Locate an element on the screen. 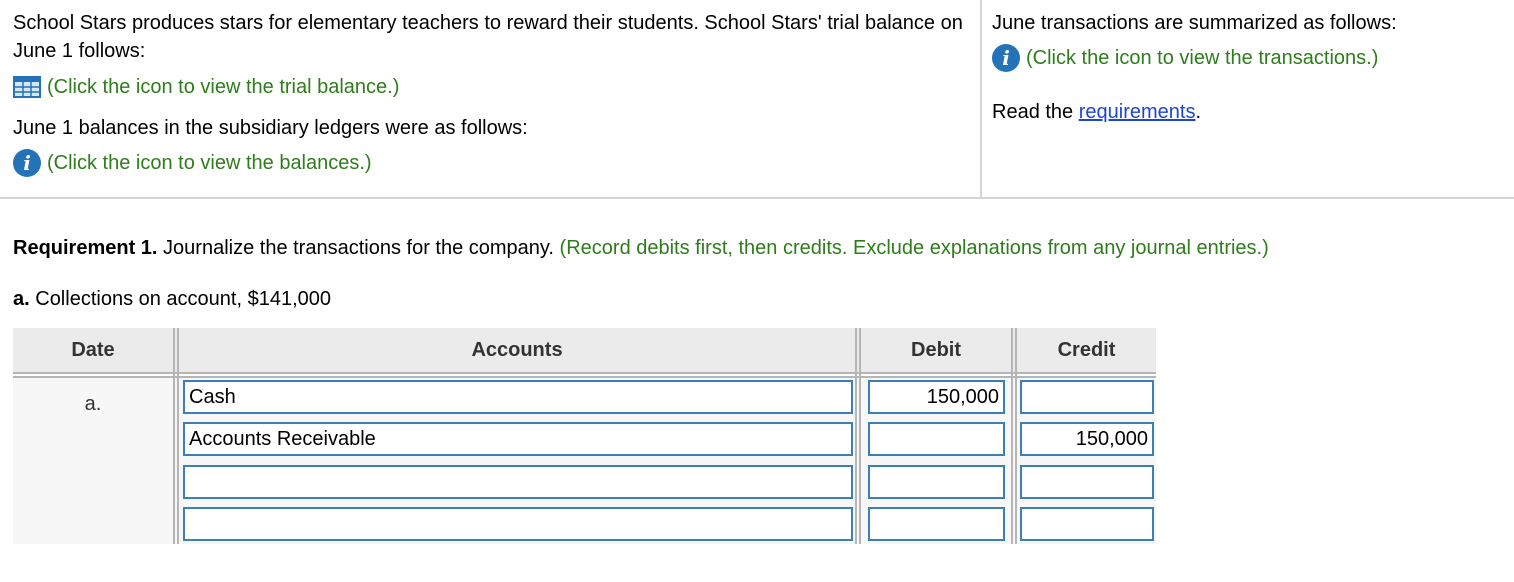 This screenshot has height=582, width=1514. balances-link-text: (Click the icon to view the balances.) is located at coordinates (209, 163).